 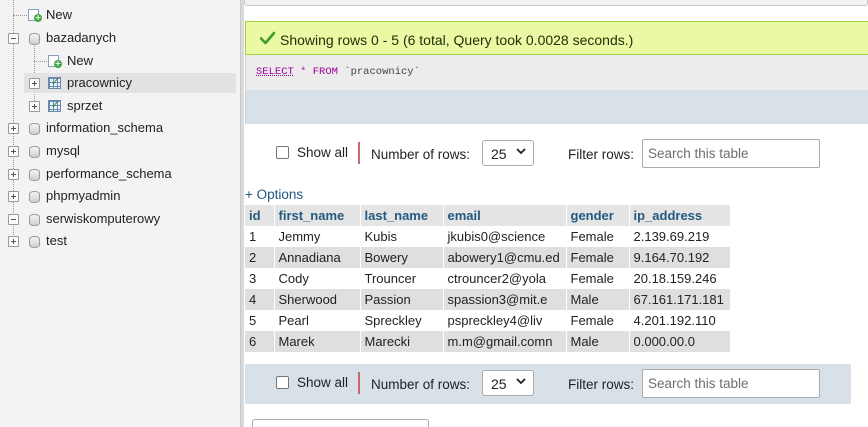 What do you see at coordinates (63, 150) in the screenshot?
I see `nav-item-label: mysql` at bounding box center [63, 150].